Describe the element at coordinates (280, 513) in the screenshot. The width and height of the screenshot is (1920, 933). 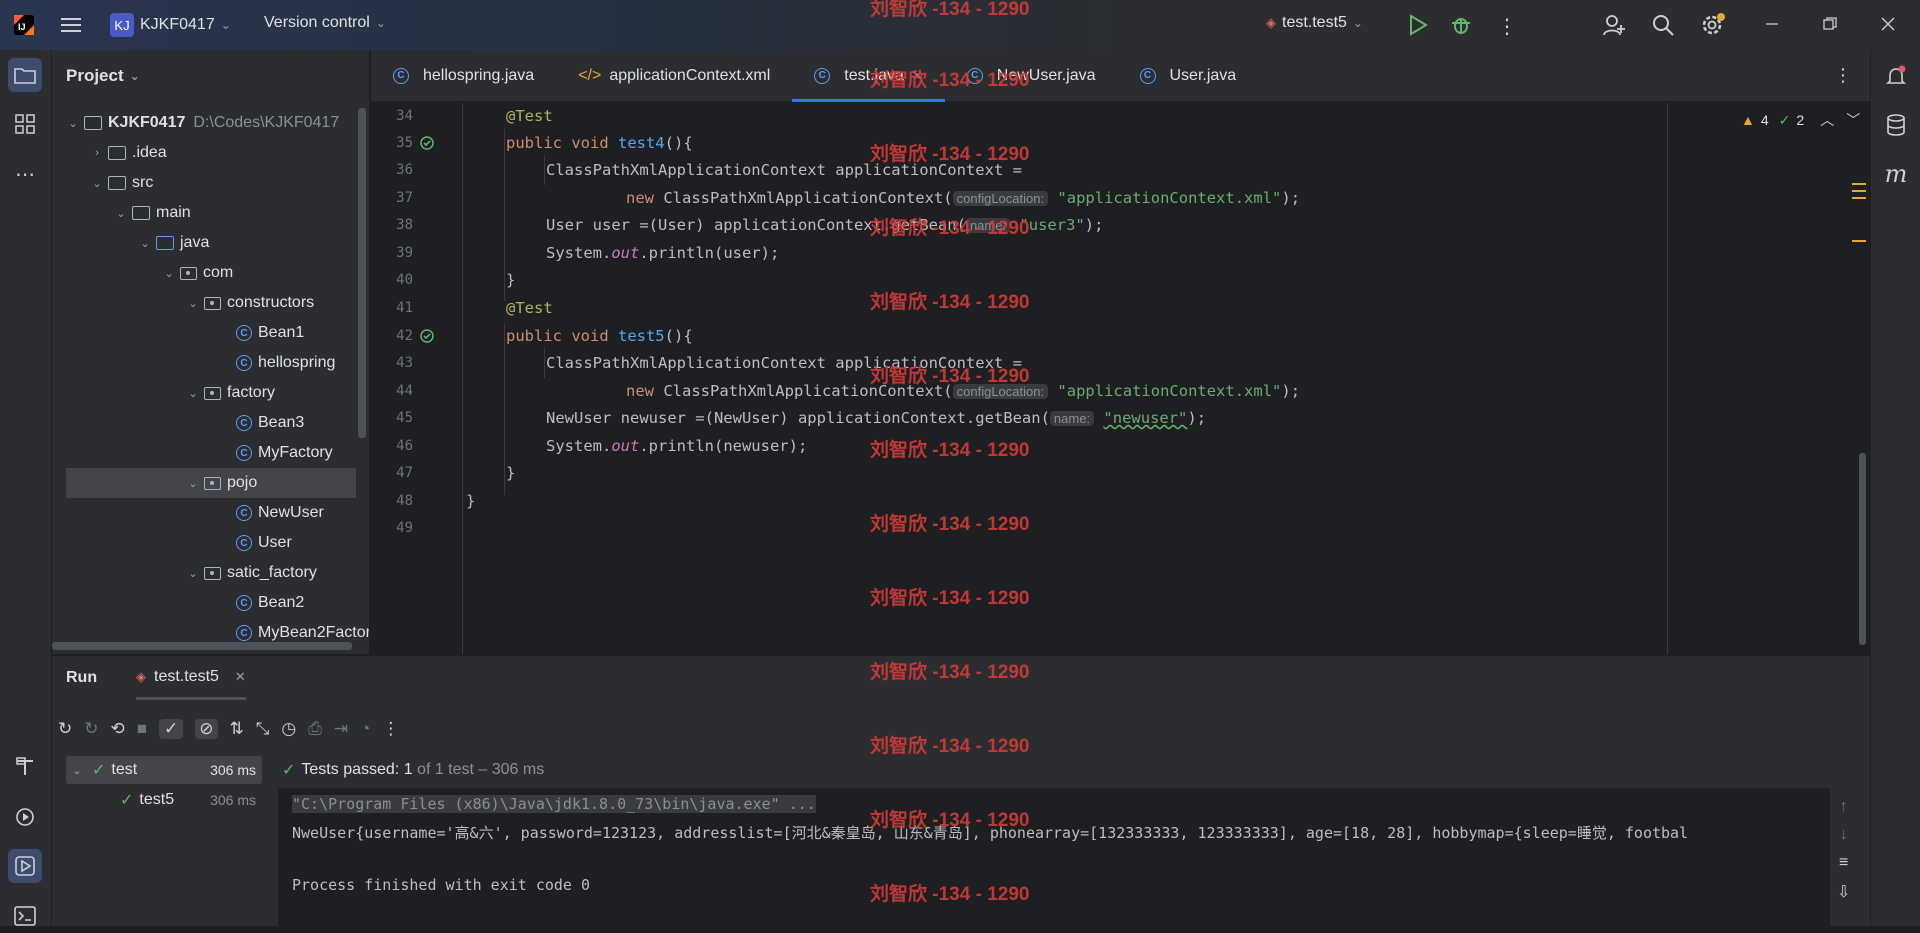
I see `tree-item-newuser: C NewUser` at that location.